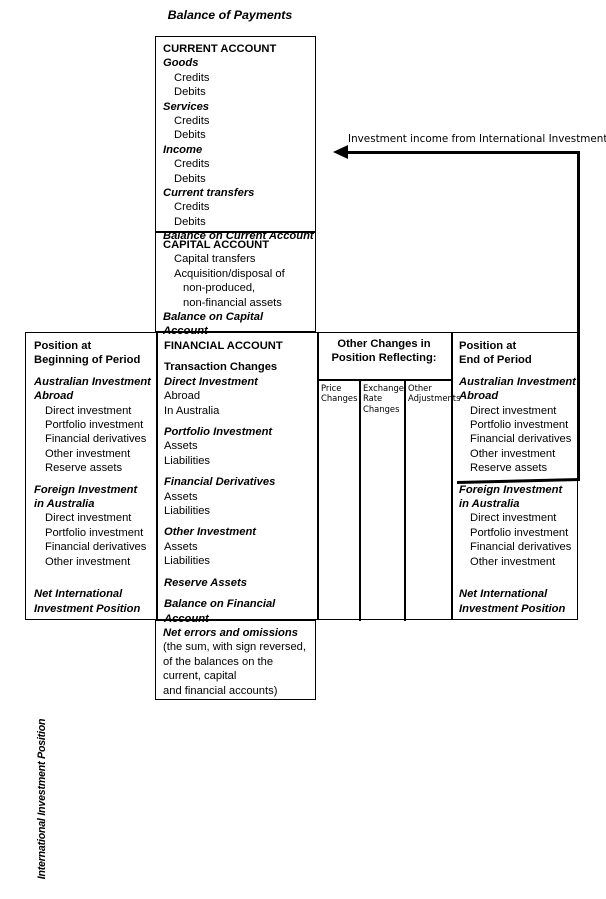 The height and width of the screenshot is (899, 606). I want to click on subcolumn-price-changes-line2: Changes, so click(339, 398).